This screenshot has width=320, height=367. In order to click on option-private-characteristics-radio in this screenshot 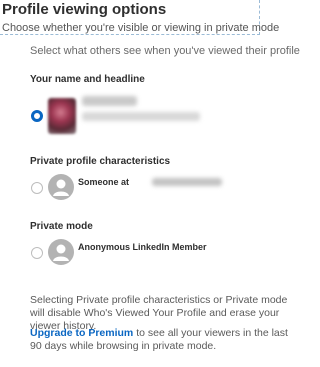, I will do `click(37, 188)`.